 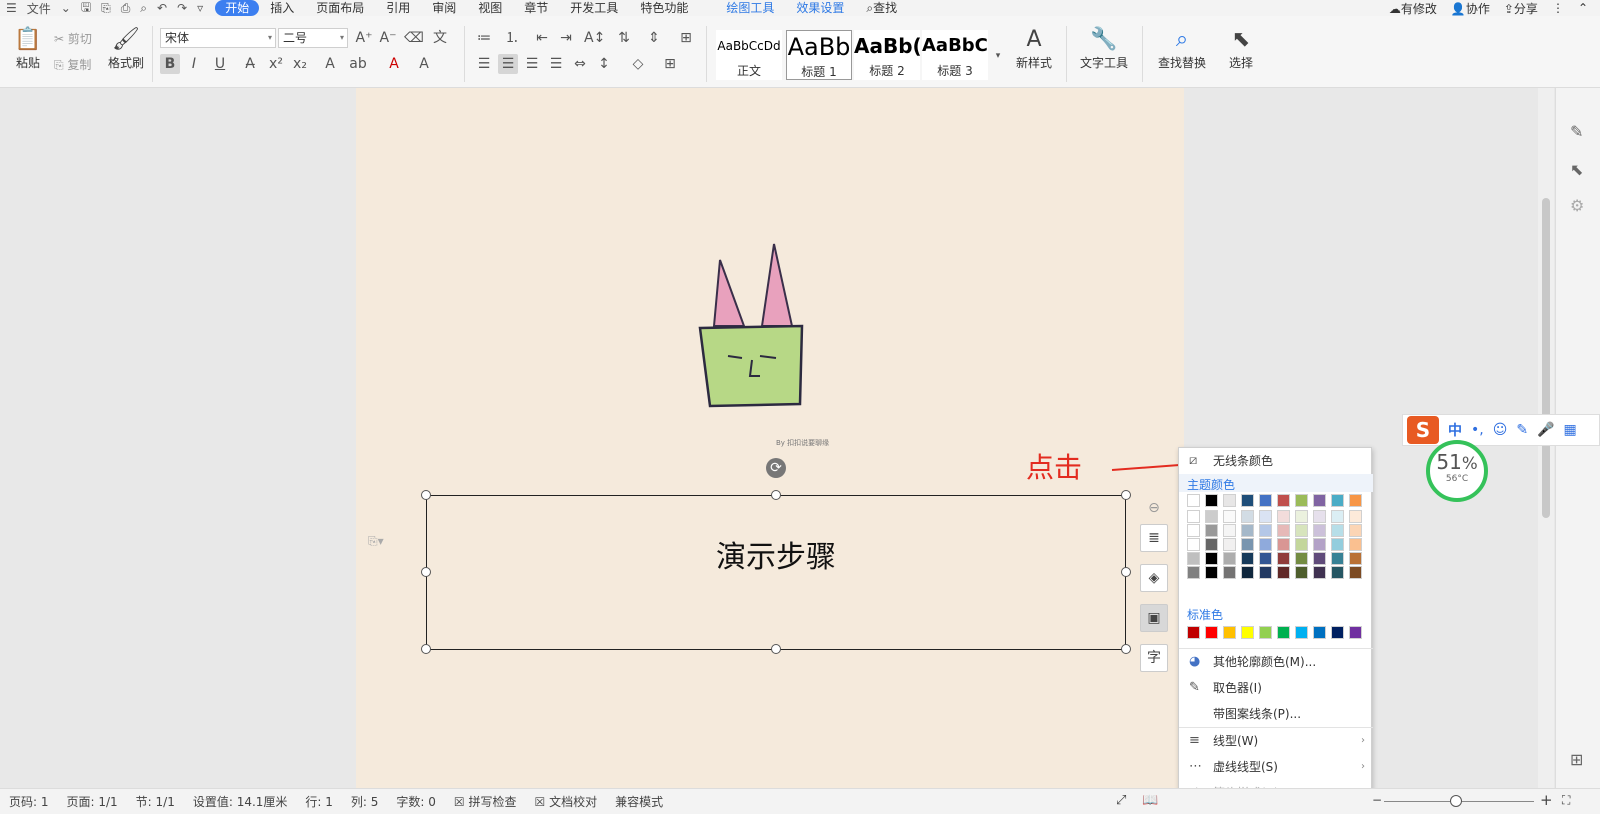 What do you see at coordinates (39, 8) in the screenshot?
I see `file-menu: 文件` at bounding box center [39, 8].